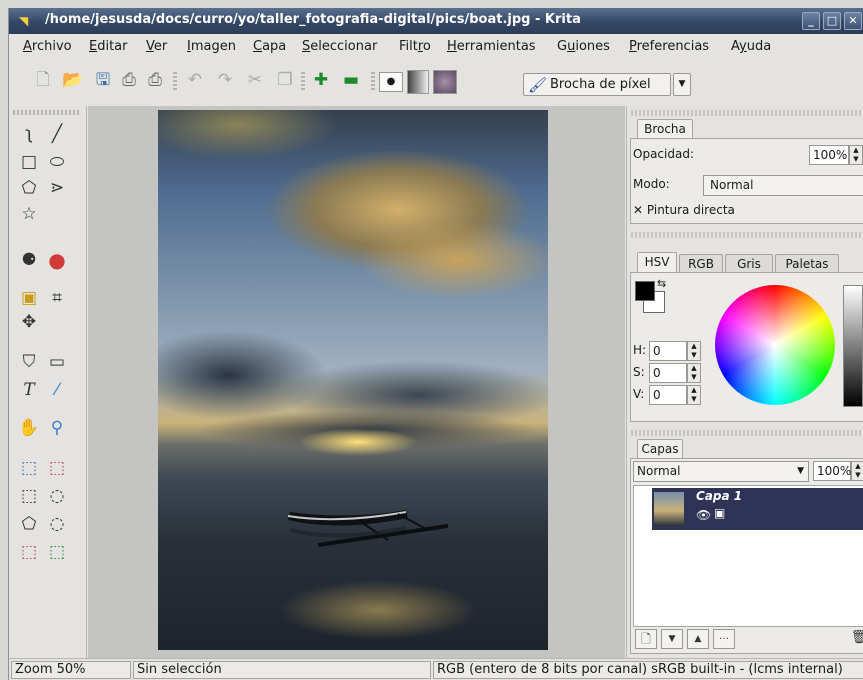  Describe the element at coordinates (684, 210) in the screenshot. I see `direct-paint-checkbox: ✕ Pintura directa` at that location.